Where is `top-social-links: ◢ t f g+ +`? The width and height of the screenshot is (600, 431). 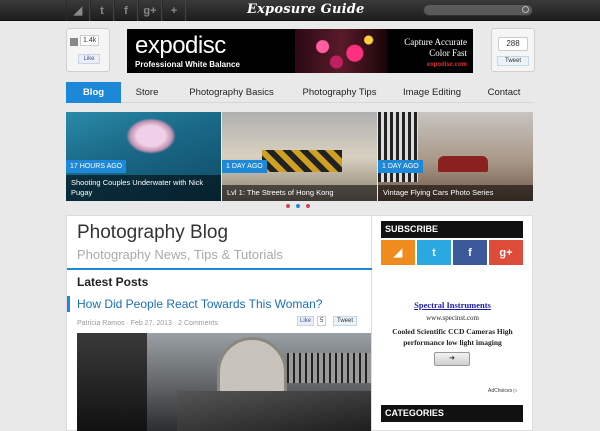 top-social-links: ◢ t f g+ + is located at coordinates (126, 10).